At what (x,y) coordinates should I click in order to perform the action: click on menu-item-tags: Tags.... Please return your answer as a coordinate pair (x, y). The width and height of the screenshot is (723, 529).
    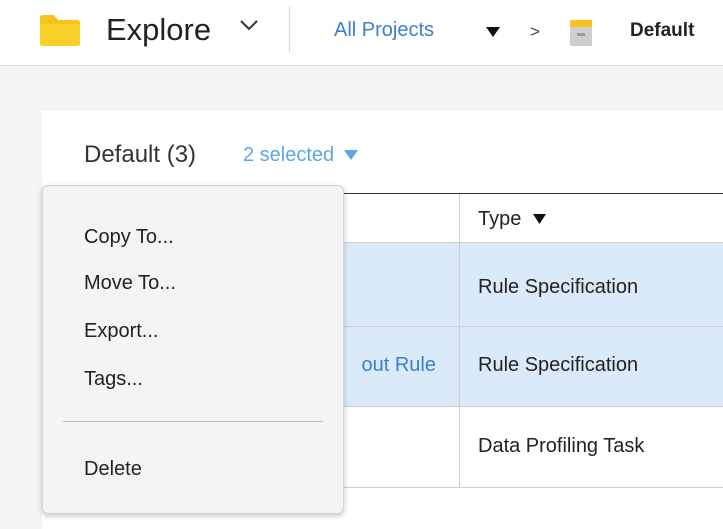
    Looking at the image, I should click on (113, 379).